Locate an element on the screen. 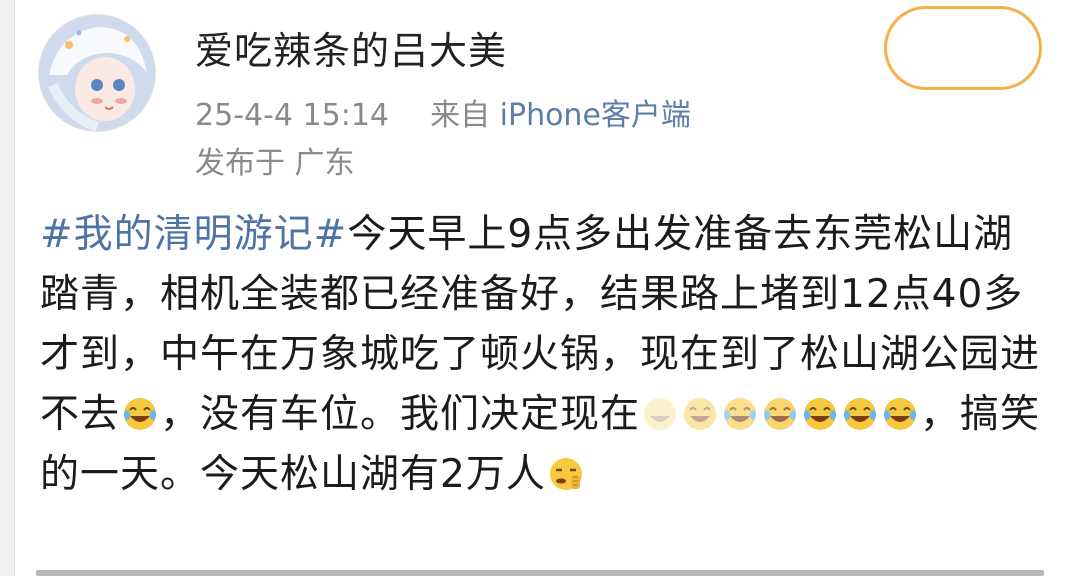 The width and height of the screenshot is (1080, 576). post-location: 发布于 广东 is located at coordinates (275, 163).